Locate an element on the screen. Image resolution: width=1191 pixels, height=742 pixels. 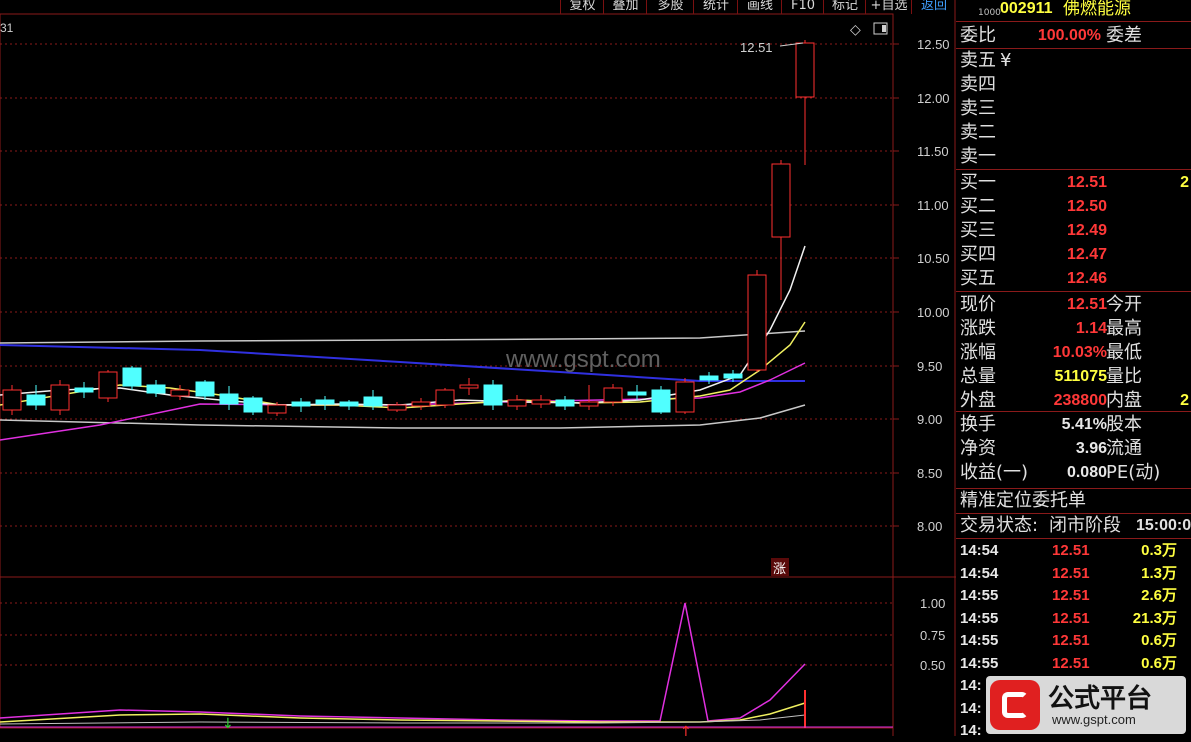
stock-header: 1000 002911 佛燃能源 is located at coordinates (1073, 10).